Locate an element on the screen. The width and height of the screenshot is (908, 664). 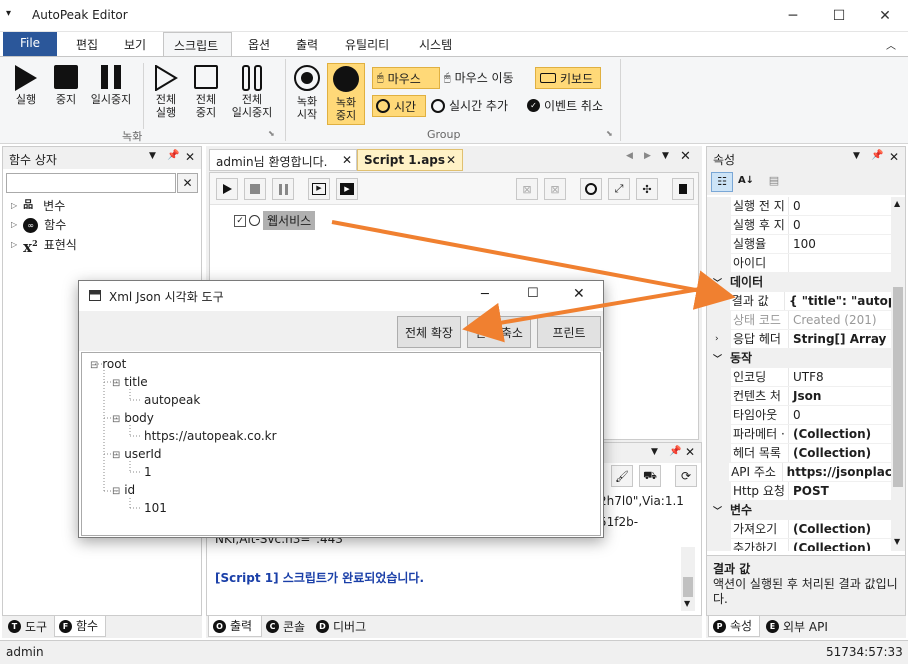
property-row: 파라메터 · (Collection) is located at coordinates (799, 434).